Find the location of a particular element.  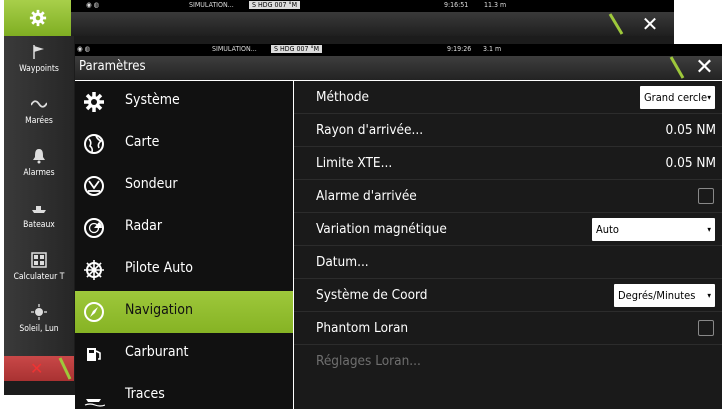

sidebar-item-waypoints: Waypoints is located at coordinates (39, 64).